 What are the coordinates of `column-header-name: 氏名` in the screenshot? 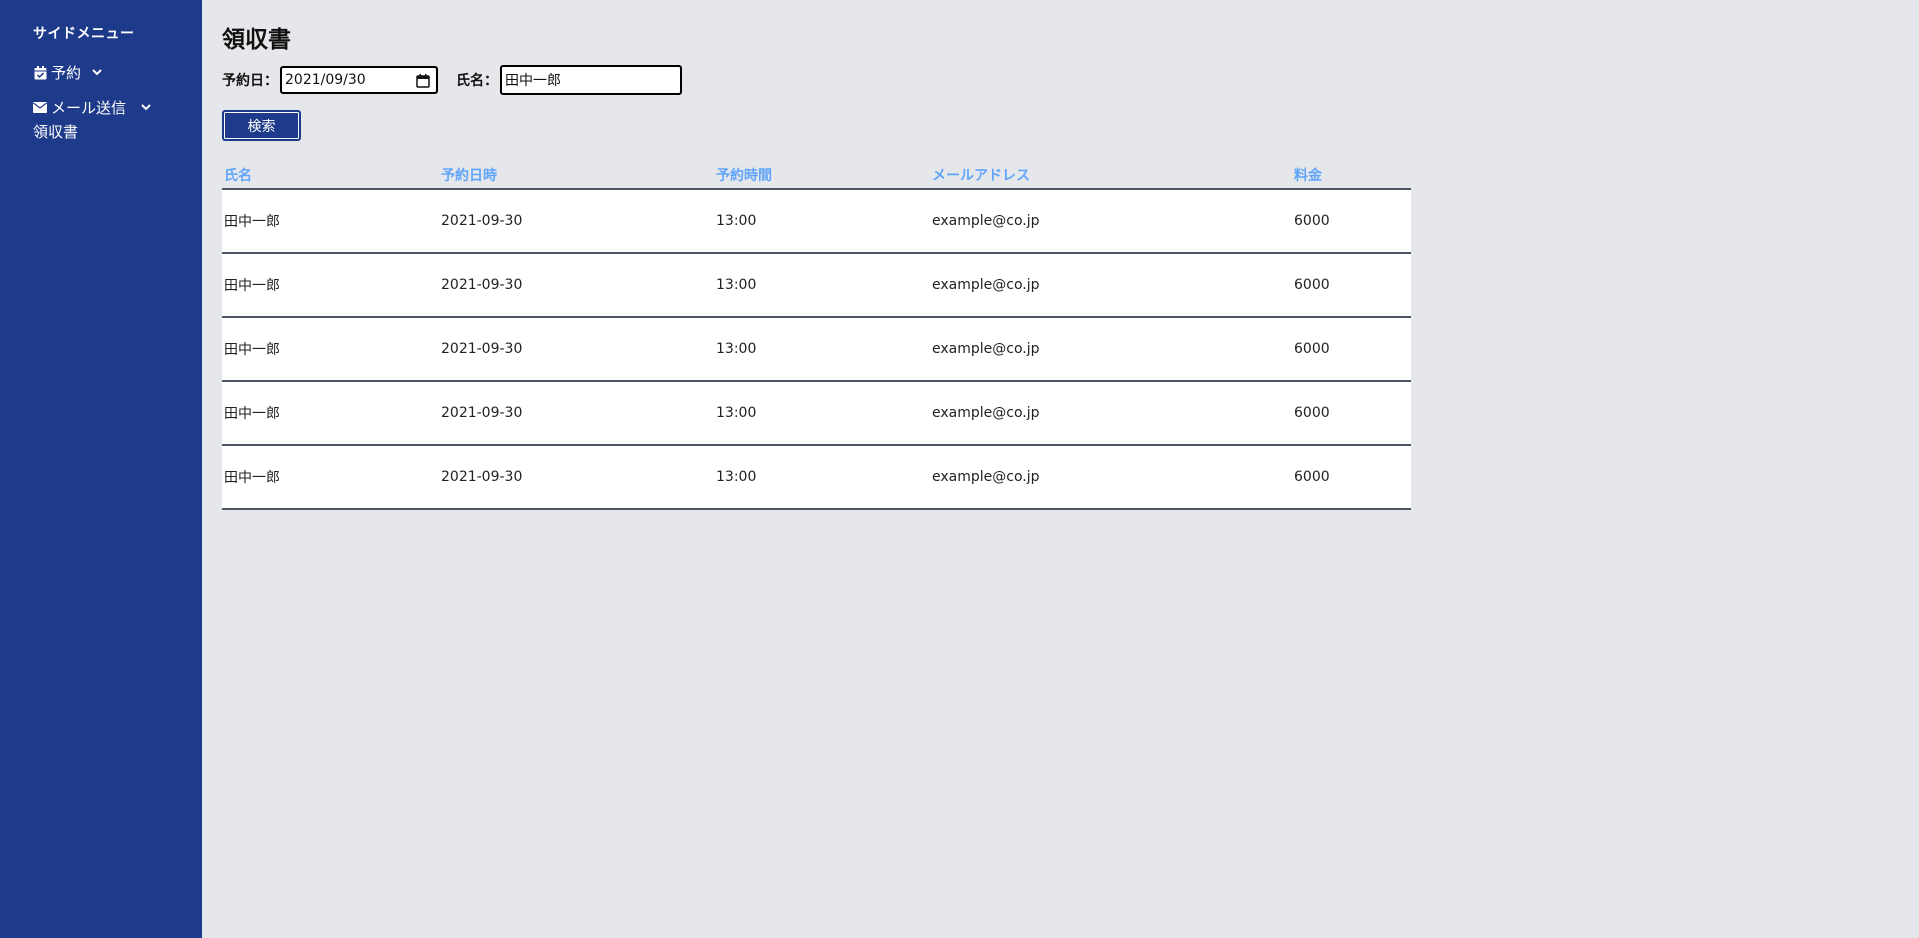 It's located at (238, 176).